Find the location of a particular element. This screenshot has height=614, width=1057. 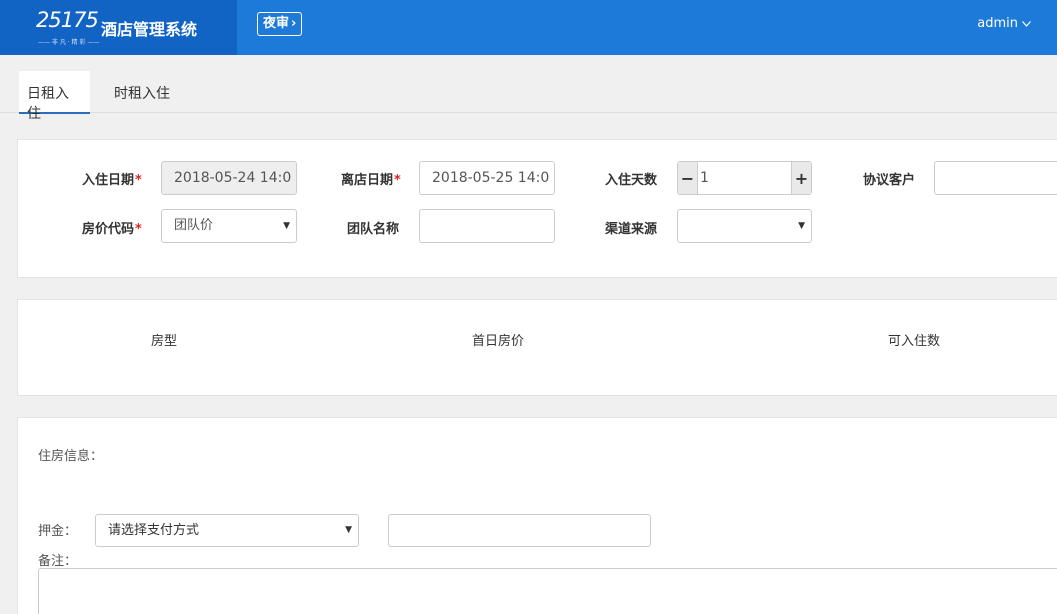

chevron-down-icon is located at coordinates (1026, 23).